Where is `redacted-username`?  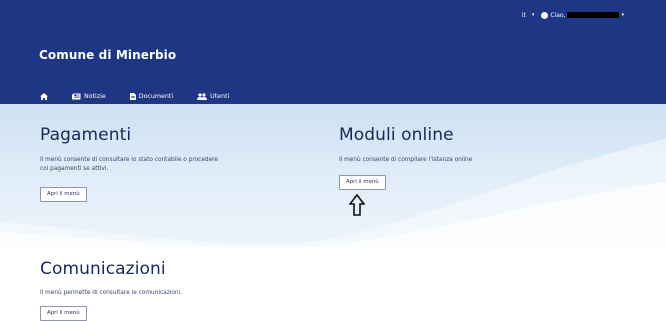 redacted-username is located at coordinates (593, 15).